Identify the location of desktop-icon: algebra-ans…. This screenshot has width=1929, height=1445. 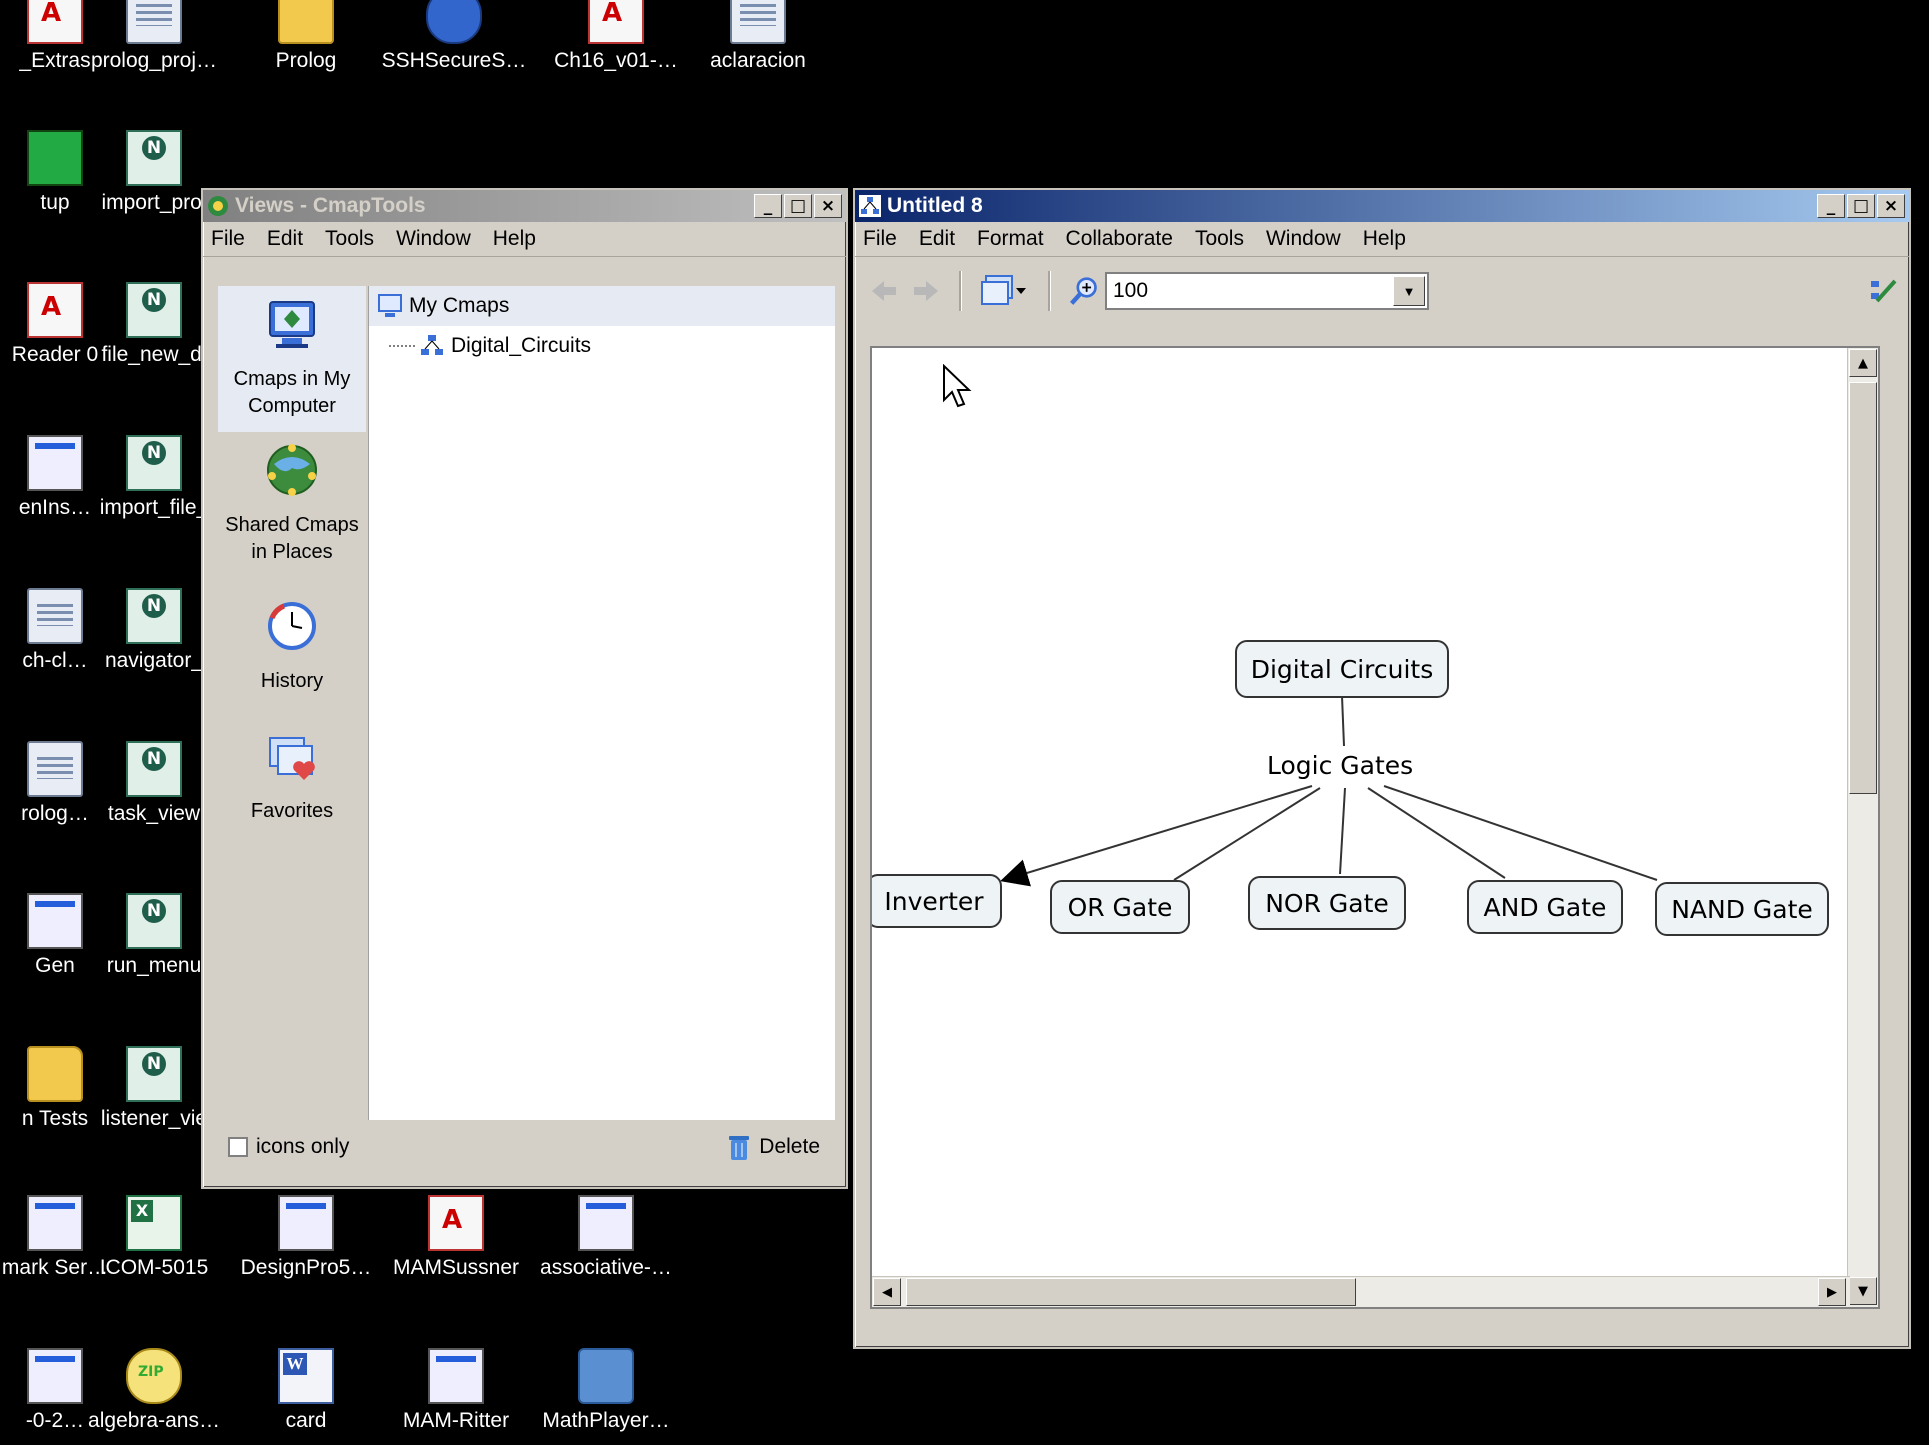
(154, 1391).